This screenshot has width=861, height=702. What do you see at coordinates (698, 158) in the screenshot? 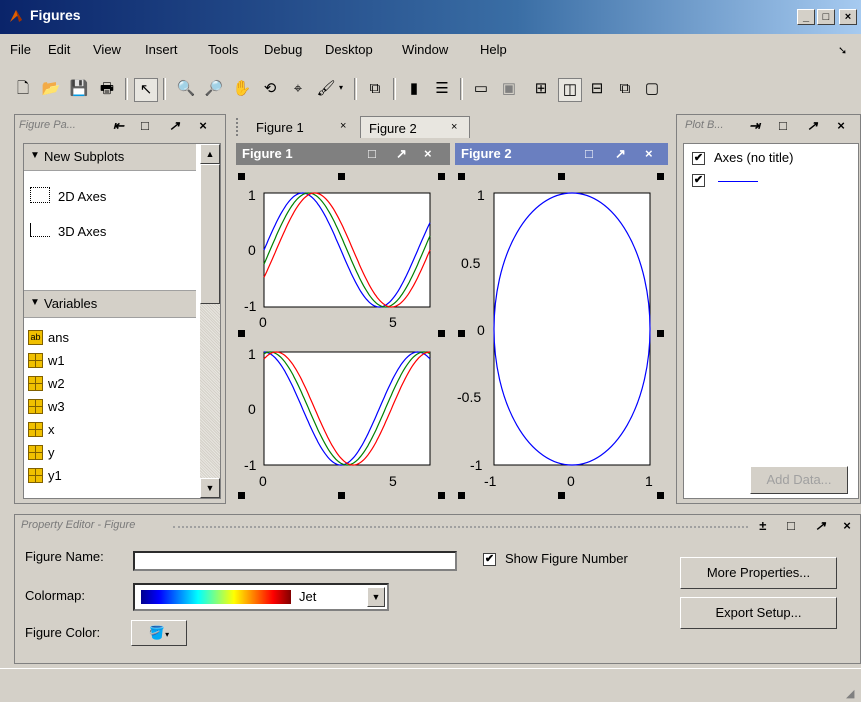
I see `axes-visible-checkbox: ✔` at bounding box center [698, 158].